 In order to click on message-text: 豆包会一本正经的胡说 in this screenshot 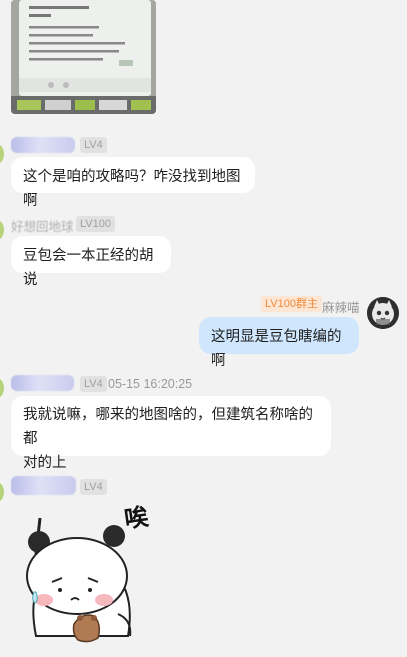, I will do `click(88, 268)`.